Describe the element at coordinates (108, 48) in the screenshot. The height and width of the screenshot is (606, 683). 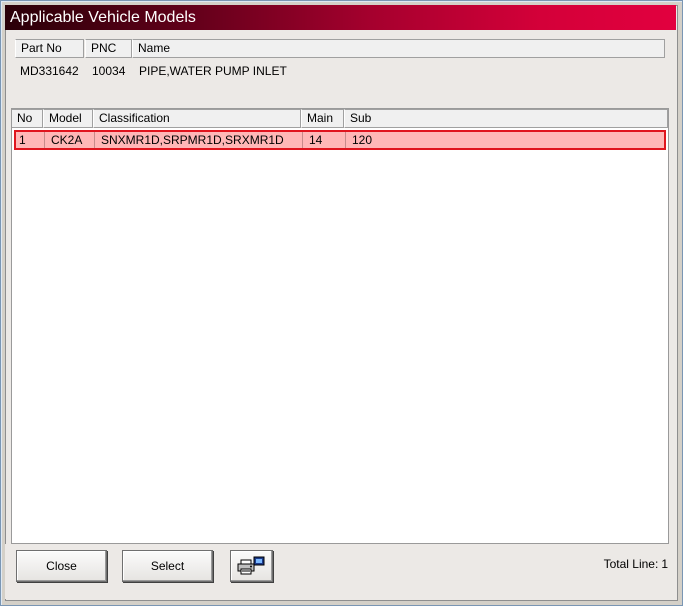
I see `header-pnc: PNC` at that location.